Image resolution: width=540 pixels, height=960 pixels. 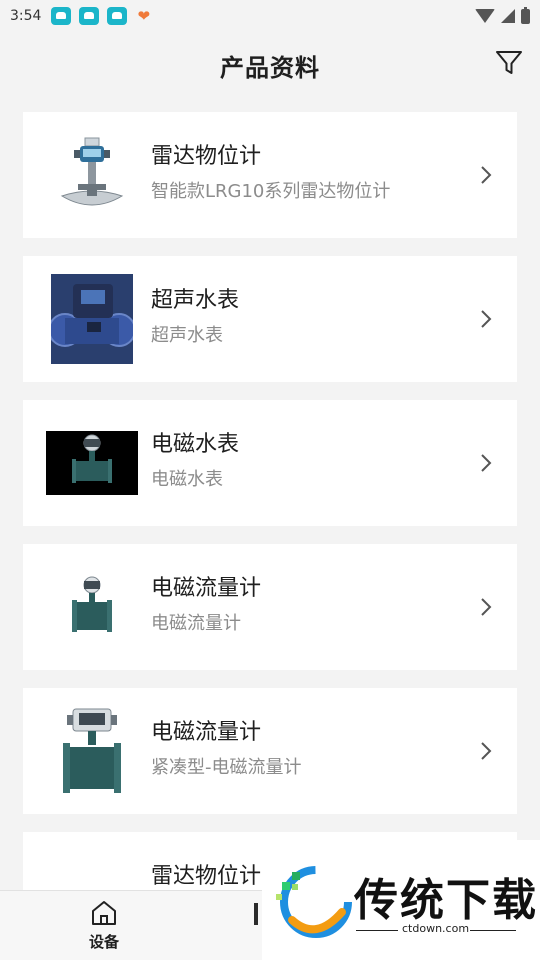 What do you see at coordinates (196, 623) in the screenshot?
I see `product-subtitle: 电磁流量计` at bounding box center [196, 623].